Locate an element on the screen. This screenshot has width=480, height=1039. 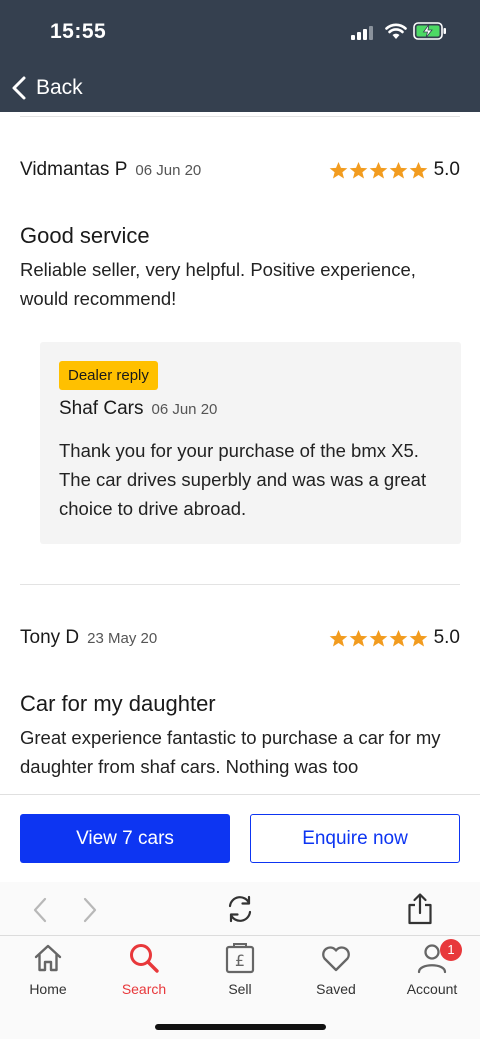
cellular-signal-icon is located at coordinates (362, 33).